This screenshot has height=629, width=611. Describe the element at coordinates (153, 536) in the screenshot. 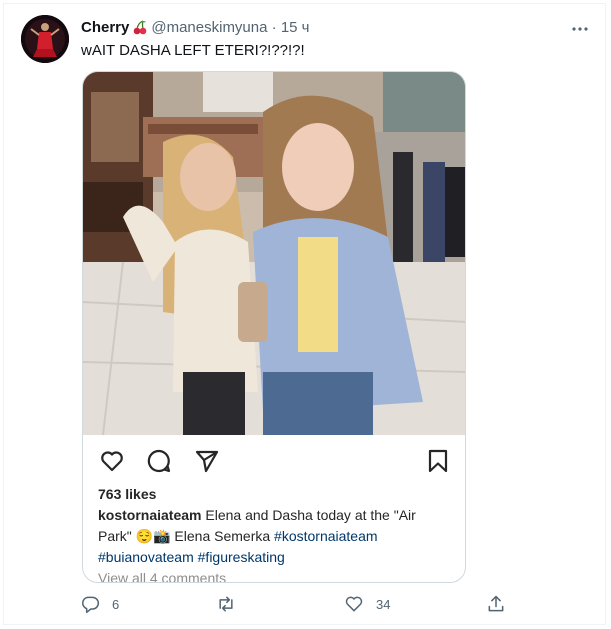

I see `caption-emoji: 😌📸` at that location.